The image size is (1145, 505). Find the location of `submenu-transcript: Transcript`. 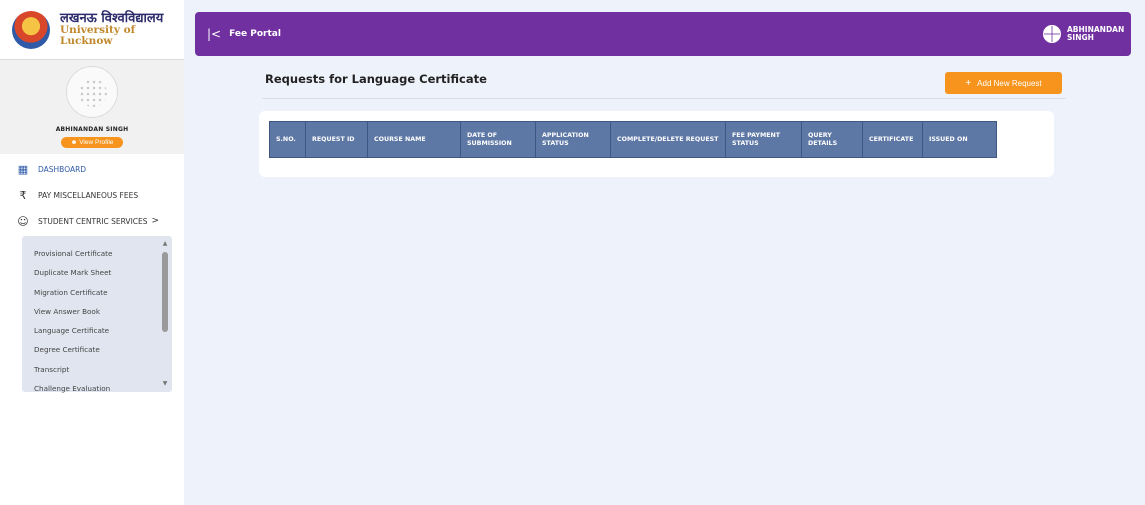

submenu-transcript: Transcript is located at coordinates (103, 369).